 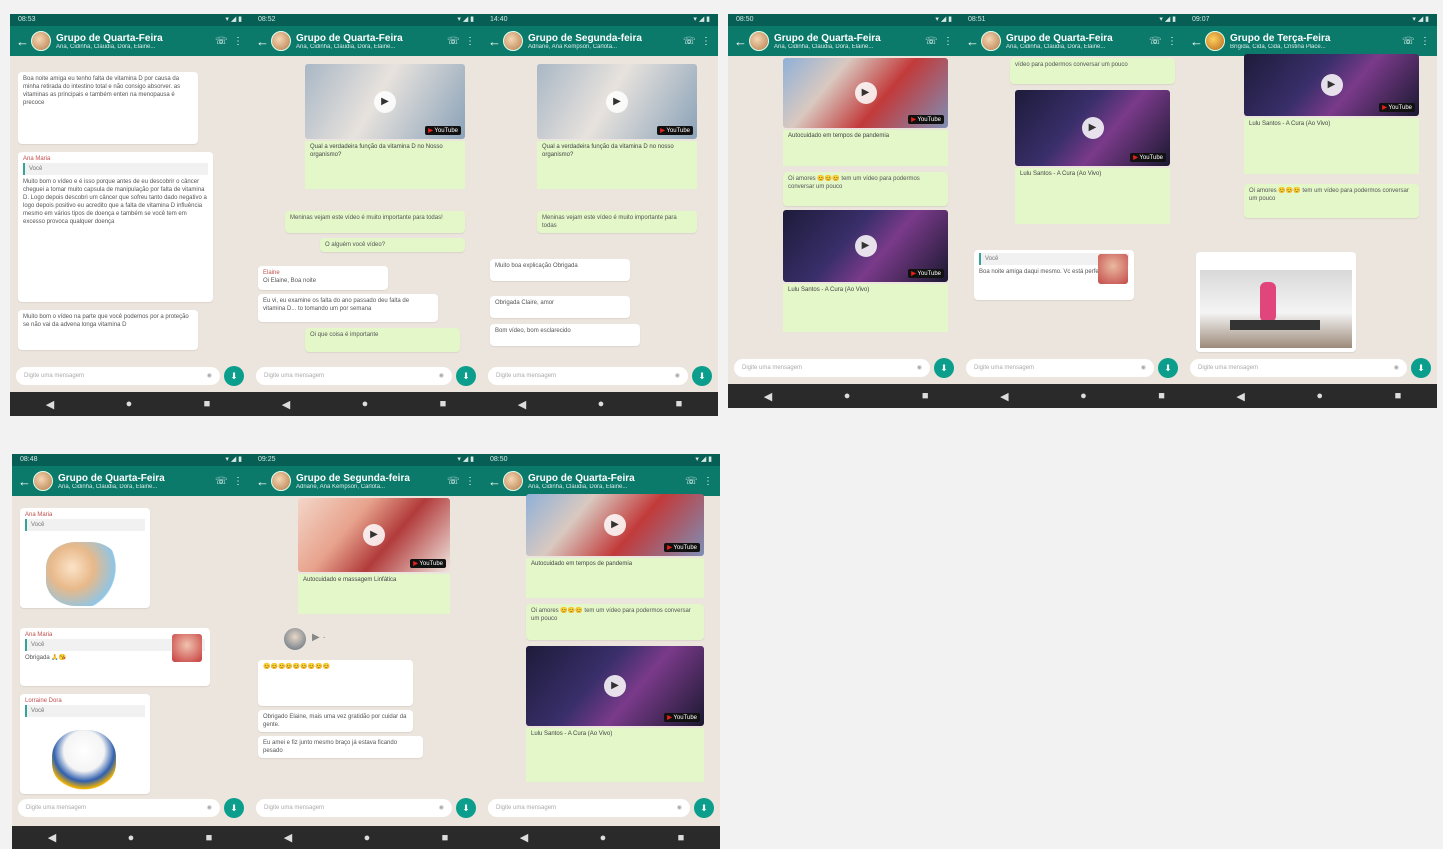 What do you see at coordinates (319, 637) in the screenshot?
I see `voice-note-play-icon: ▶ ·` at bounding box center [319, 637].